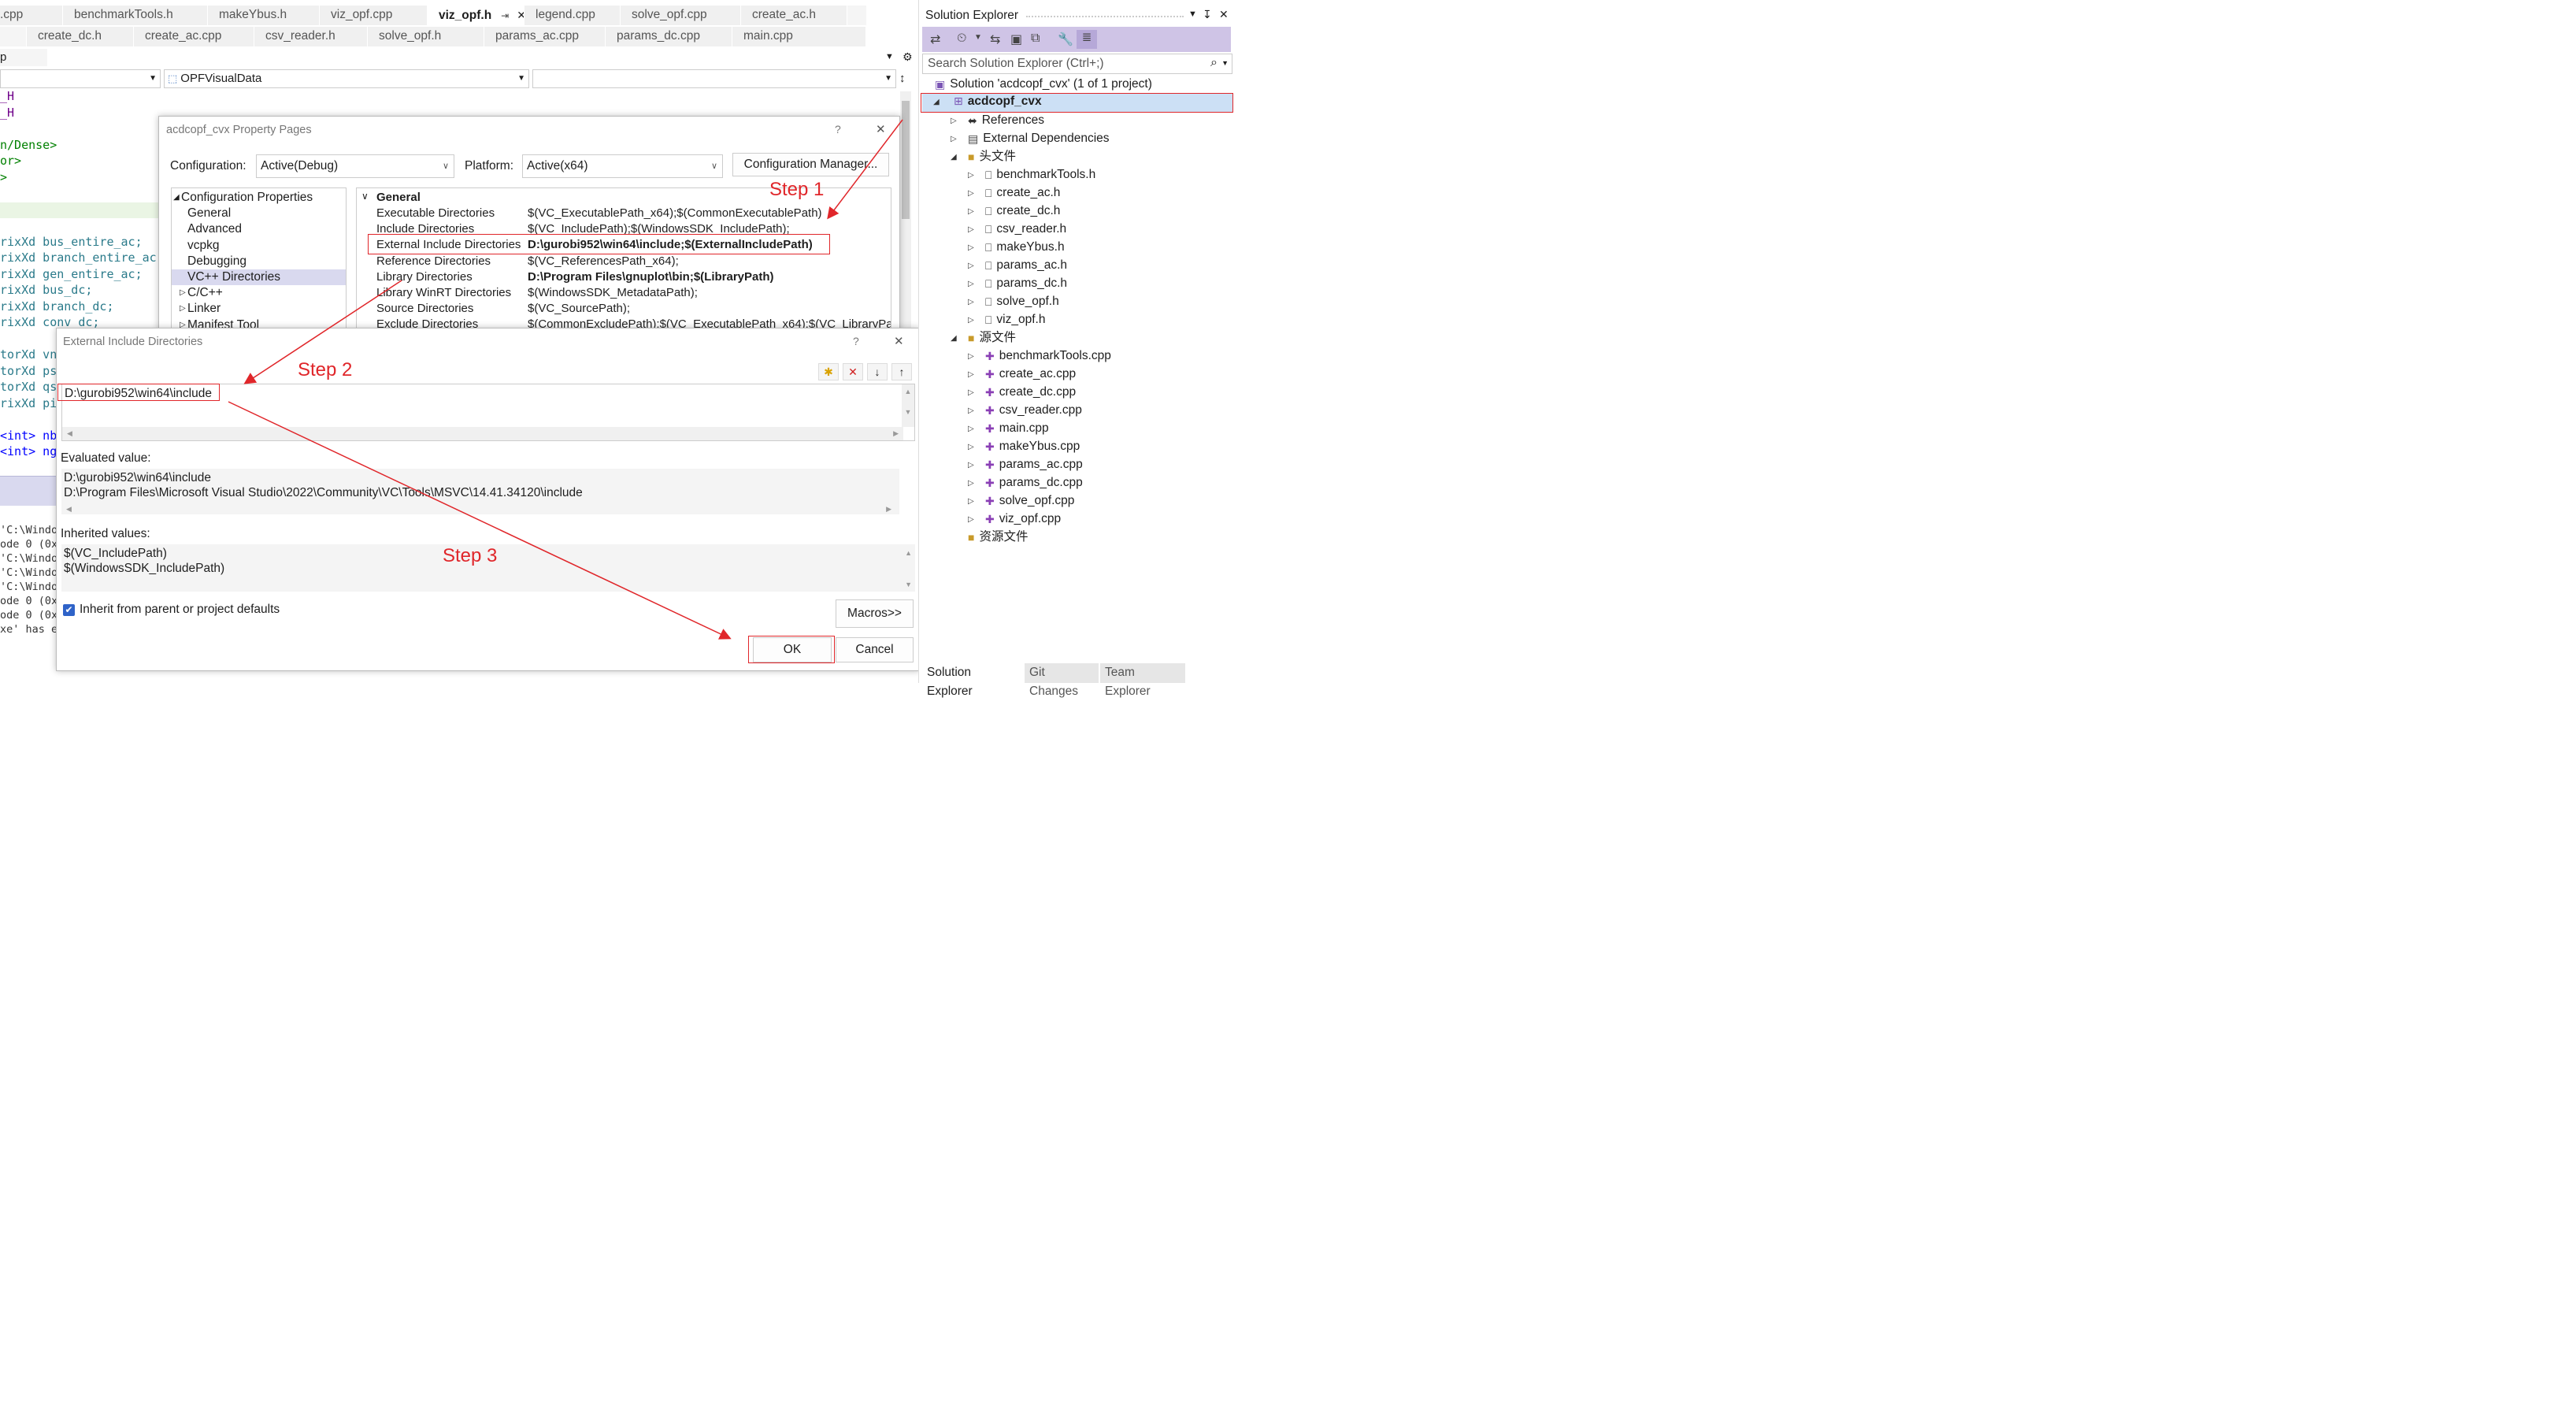 This screenshot has height=1425, width=2576. What do you see at coordinates (865, 169) in the screenshot?
I see `arrow-step1` at bounding box center [865, 169].